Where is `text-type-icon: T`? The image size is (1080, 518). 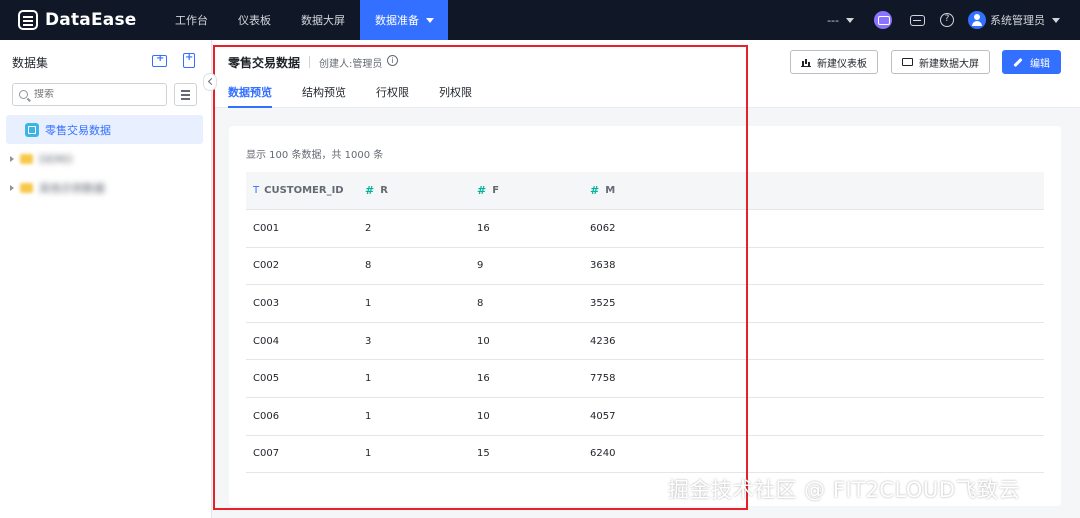
text-type-icon: T is located at coordinates (256, 190).